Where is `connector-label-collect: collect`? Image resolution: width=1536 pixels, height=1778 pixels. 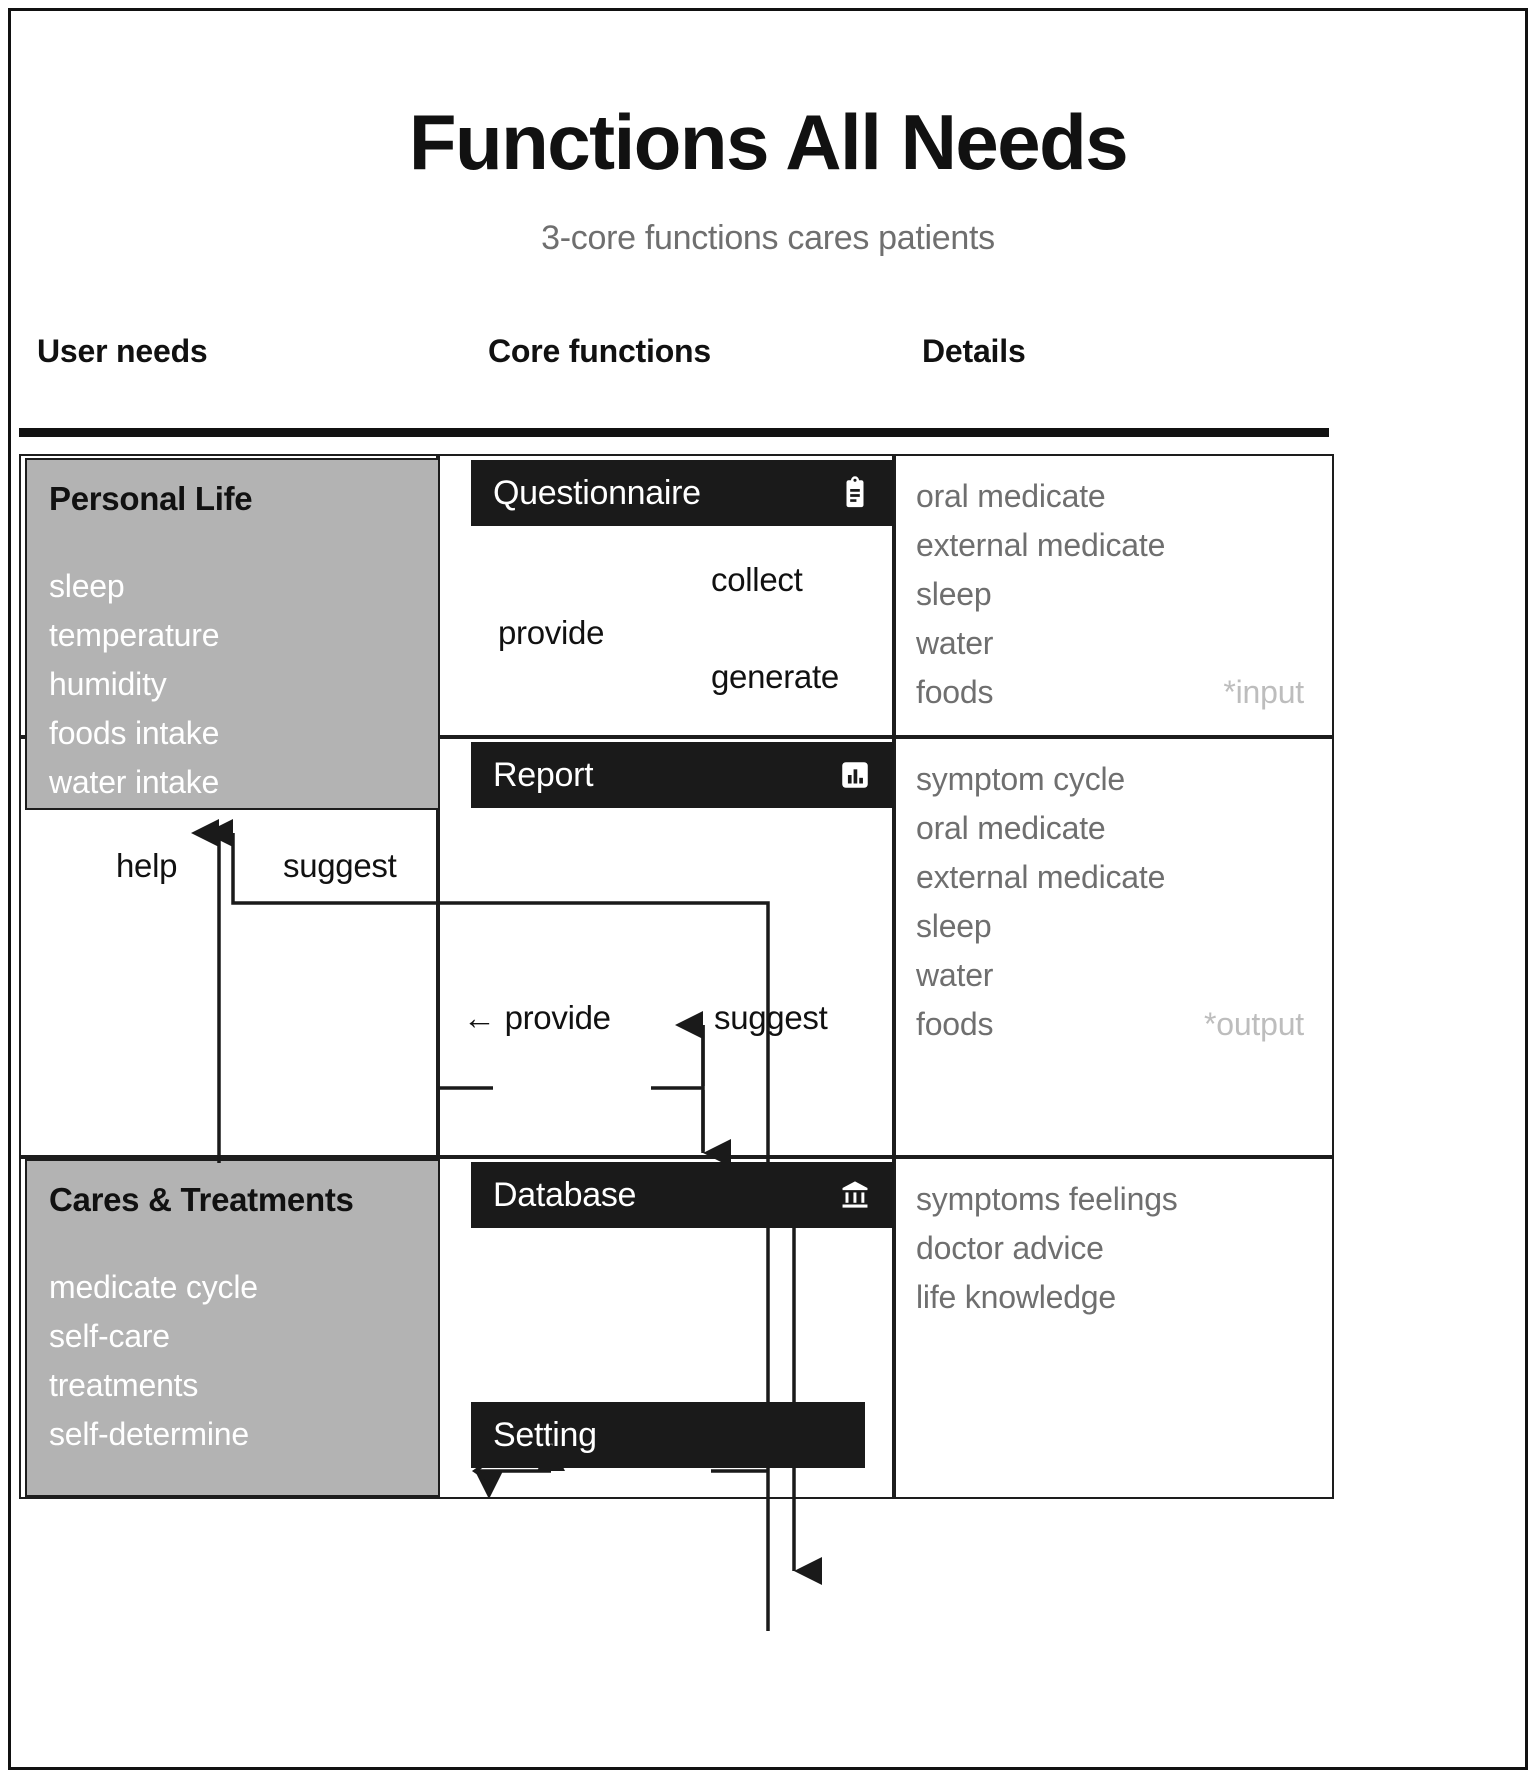 connector-label-collect: collect is located at coordinates (757, 579).